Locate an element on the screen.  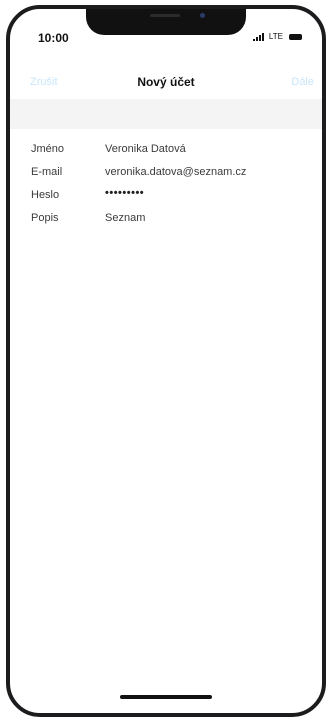
description-row: Popis Seznam is located at coordinates (166, 219).